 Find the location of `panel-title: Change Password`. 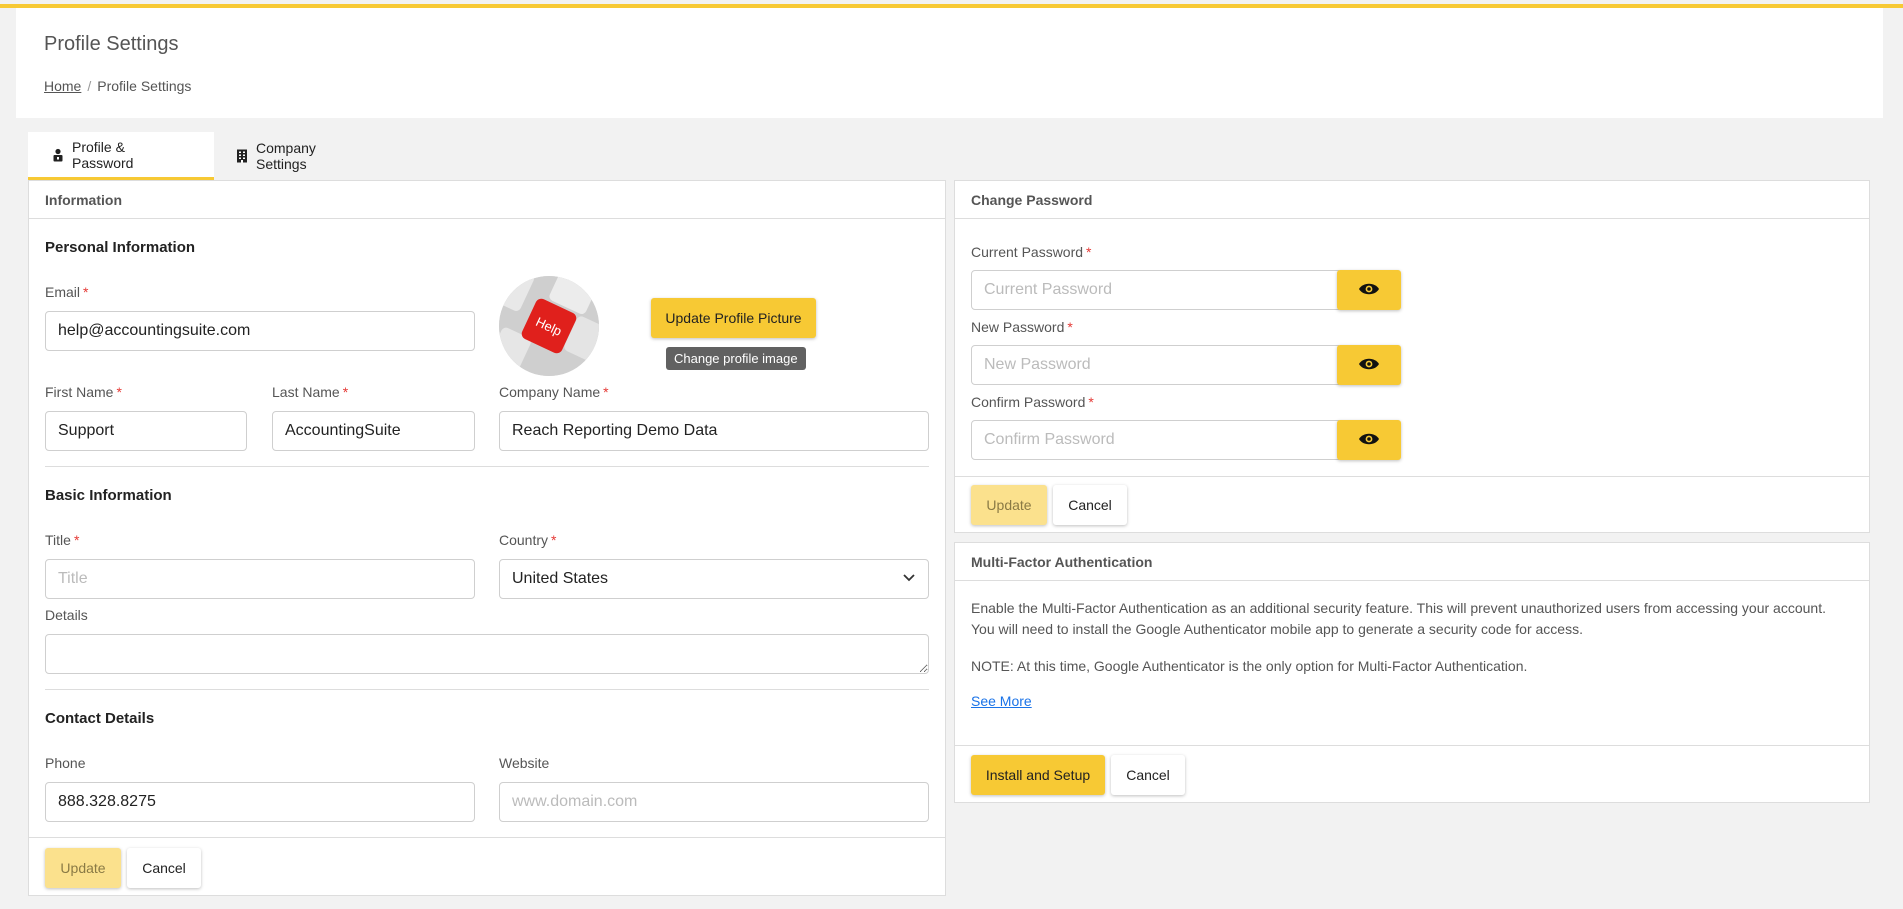

panel-title: Change Password is located at coordinates (1412, 200).